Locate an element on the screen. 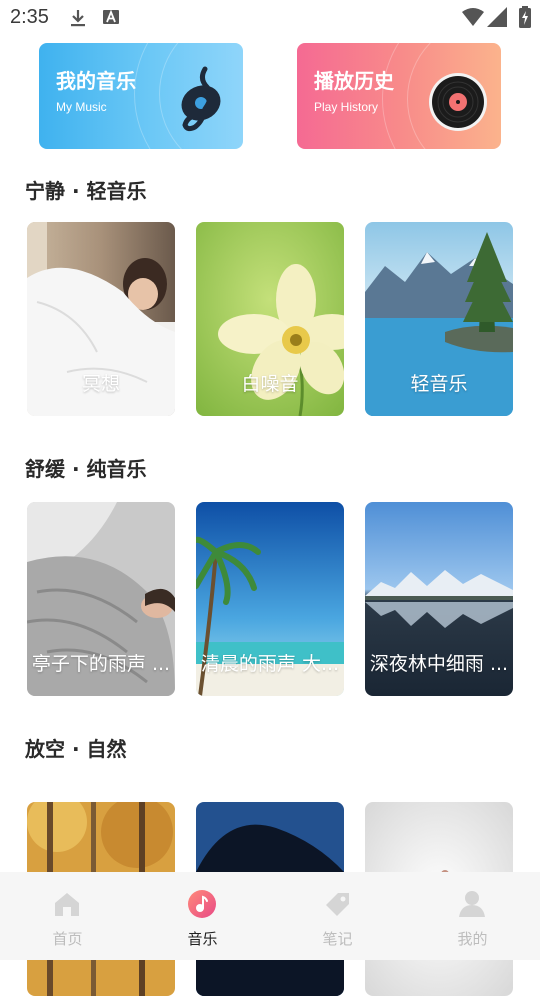 This screenshot has height=996, width=540. nav-notes: 笔记 is located at coordinates (337, 916).